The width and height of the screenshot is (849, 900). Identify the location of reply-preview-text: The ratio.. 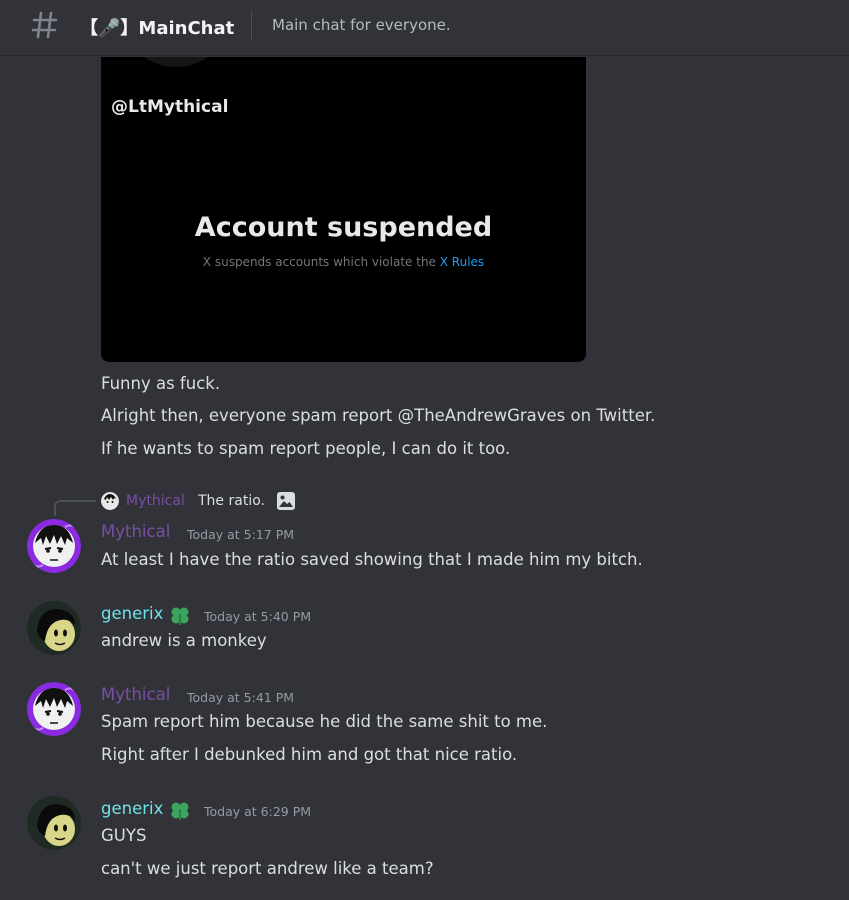
(231, 501).